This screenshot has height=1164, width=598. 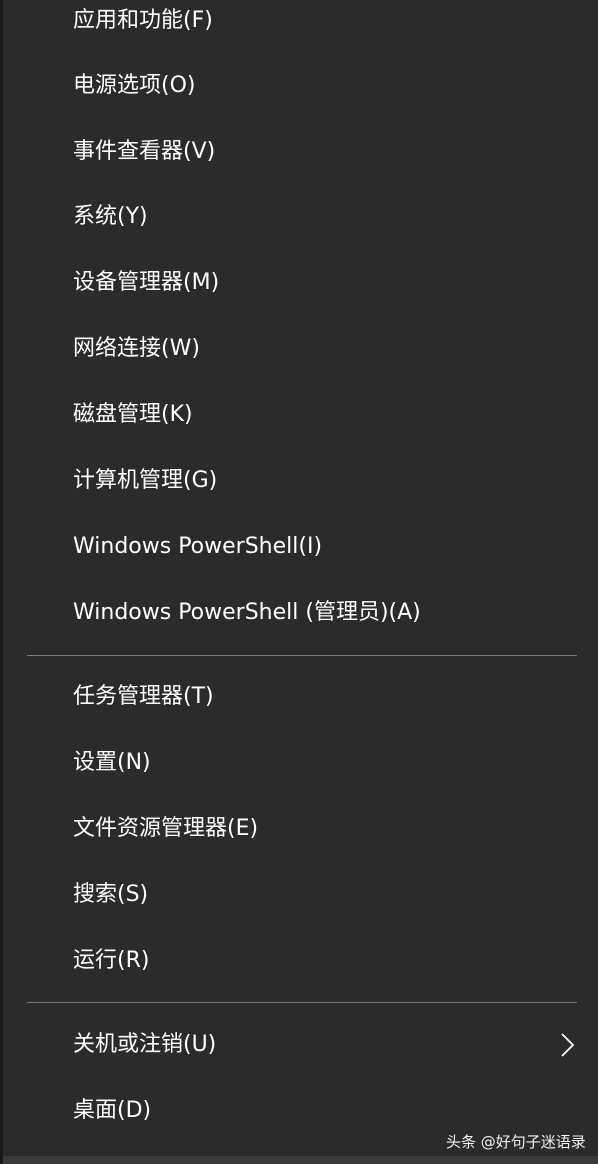 What do you see at coordinates (143, 697) in the screenshot?
I see `menu-item-task-manager: 任务管理器(T)` at bounding box center [143, 697].